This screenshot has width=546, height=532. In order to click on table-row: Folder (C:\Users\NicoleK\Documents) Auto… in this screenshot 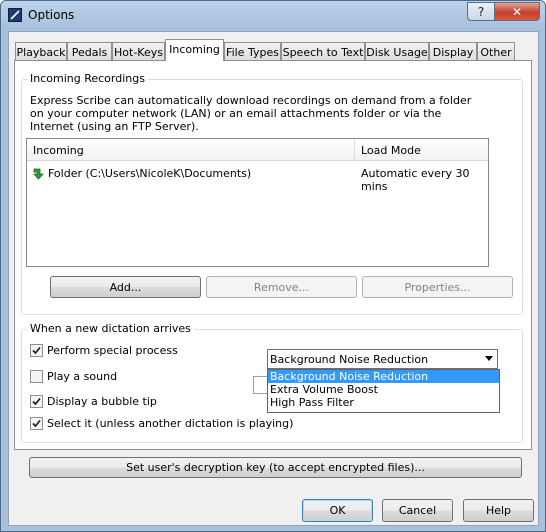, I will do `click(257, 179)`.